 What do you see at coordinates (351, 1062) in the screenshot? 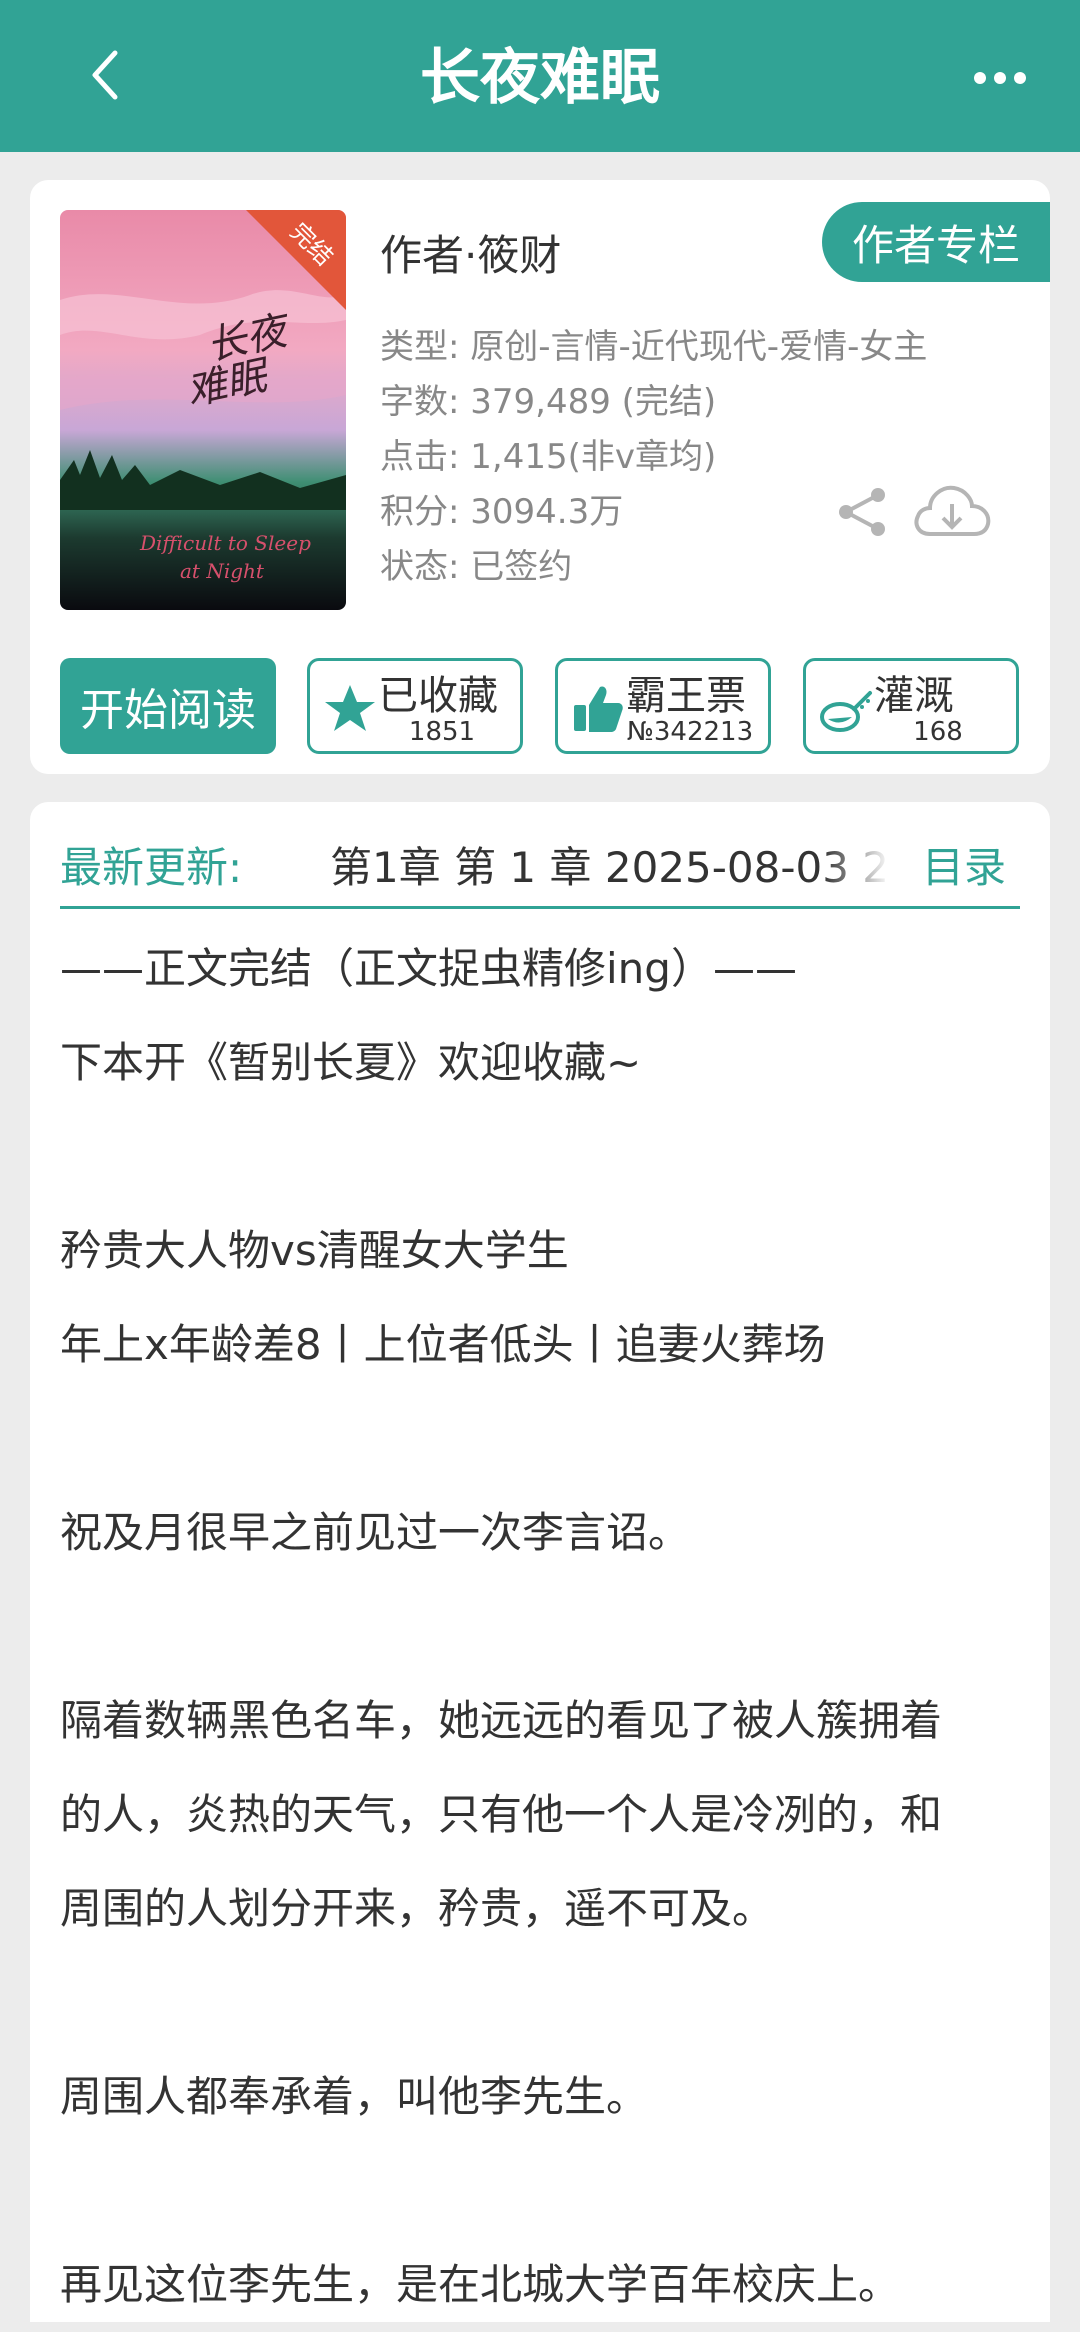
I see `intro-paragraph: 下本开《暂别长夏》欢迎收藏~` at bounding box center [351, 1062].